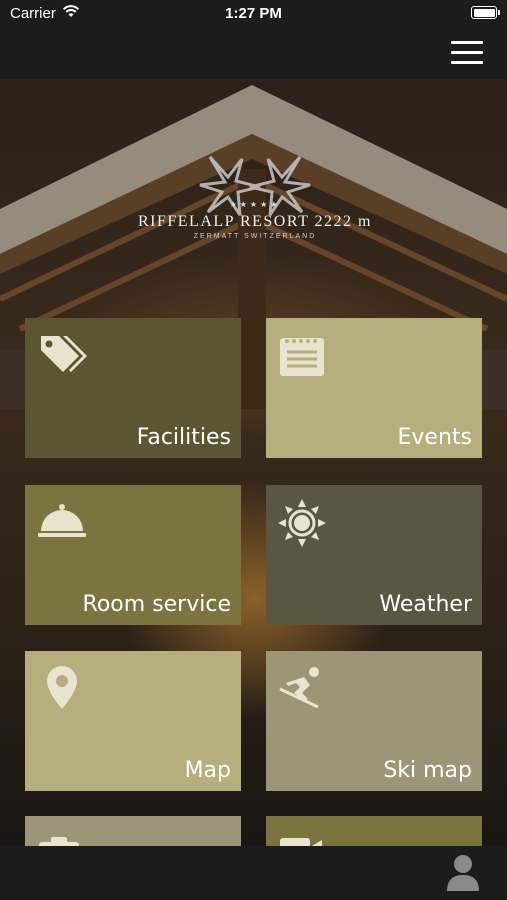 This screenshot has height=900, width=507. I want to click on battery-icon, so click(485, 12).